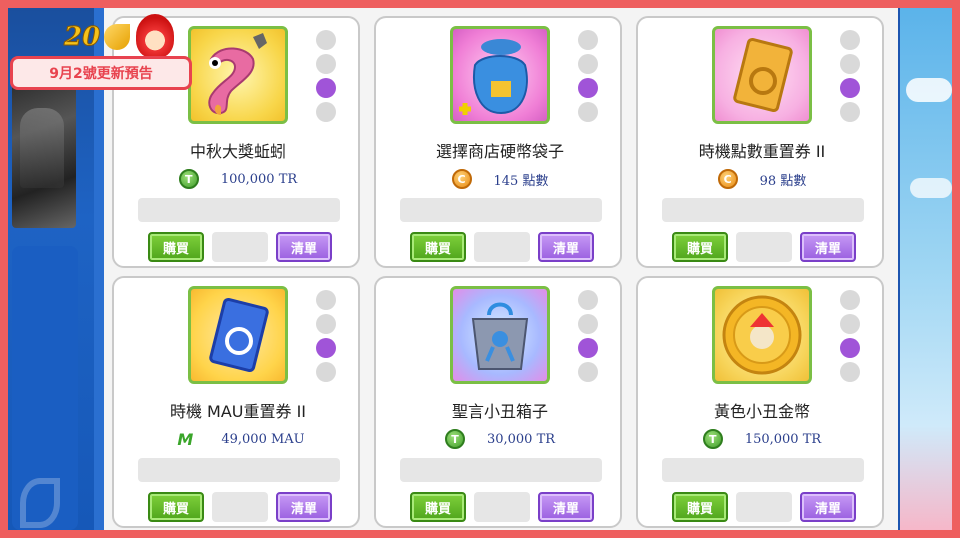 The height and width of the screenshot is (538, 960). I want to click on twenty-logo-text: 20, so click(82, 37).